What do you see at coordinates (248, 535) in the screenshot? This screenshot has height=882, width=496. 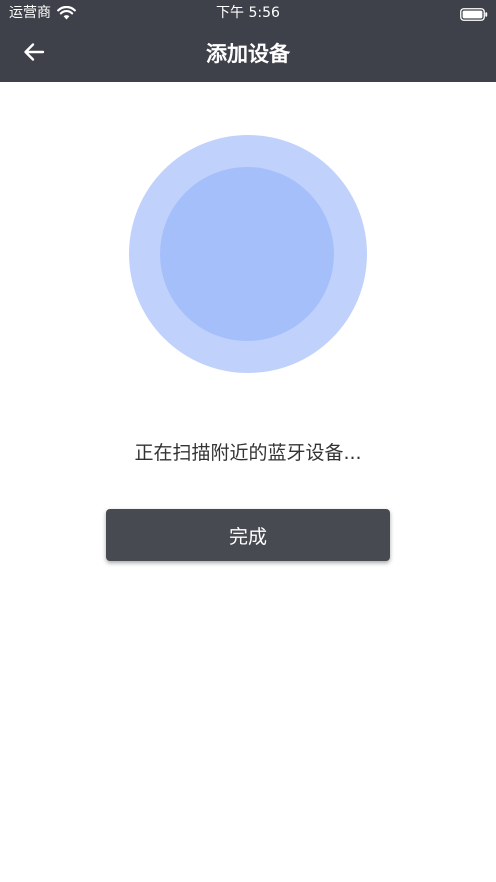 I see `done-button: 完成` at bounding box center [248, 535].